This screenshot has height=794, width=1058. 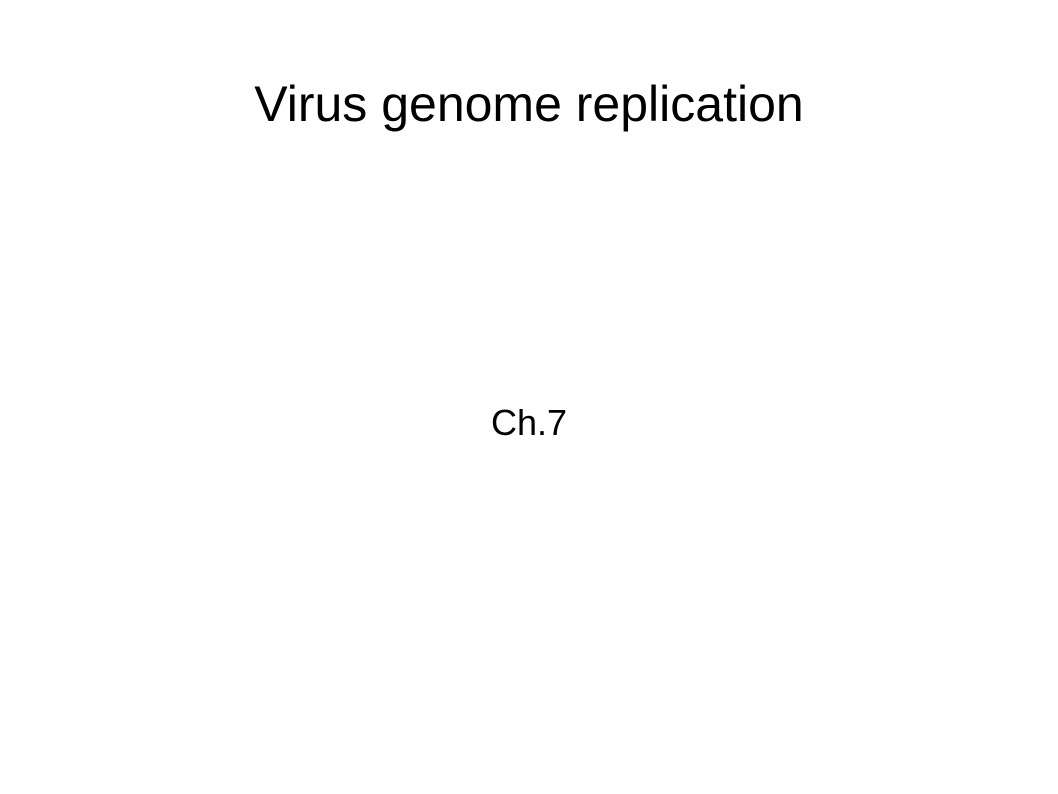 I want to click on slide-subtitle: Ch.7, so click(x=529, y=422).